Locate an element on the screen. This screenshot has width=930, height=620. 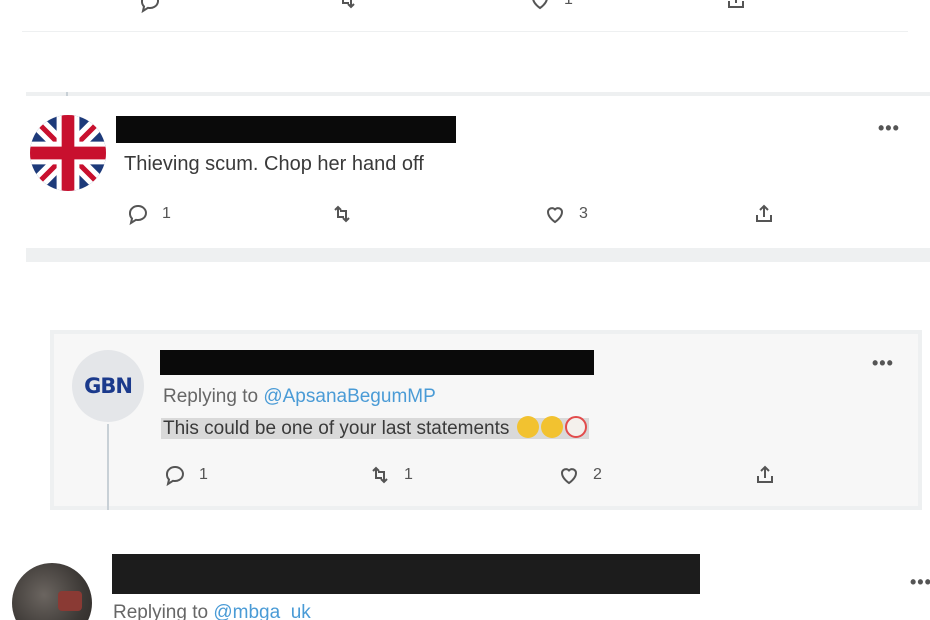
top-like-action: 1 is located at coordinates (550, 6).